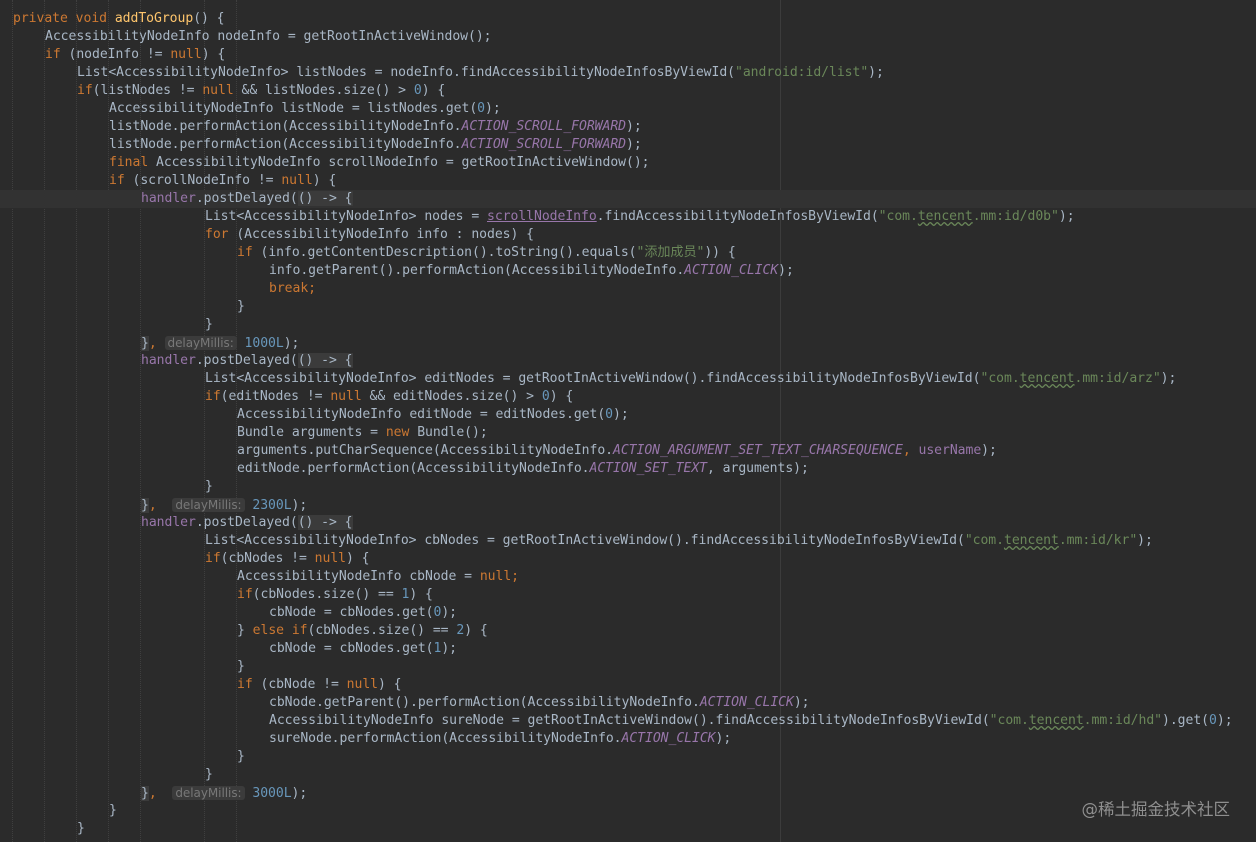 The image size is (1256, 842). What do you see at coordinates (515, 576) in the screenshot?
I see `code-token: ;` at bounding box center [515, 576].